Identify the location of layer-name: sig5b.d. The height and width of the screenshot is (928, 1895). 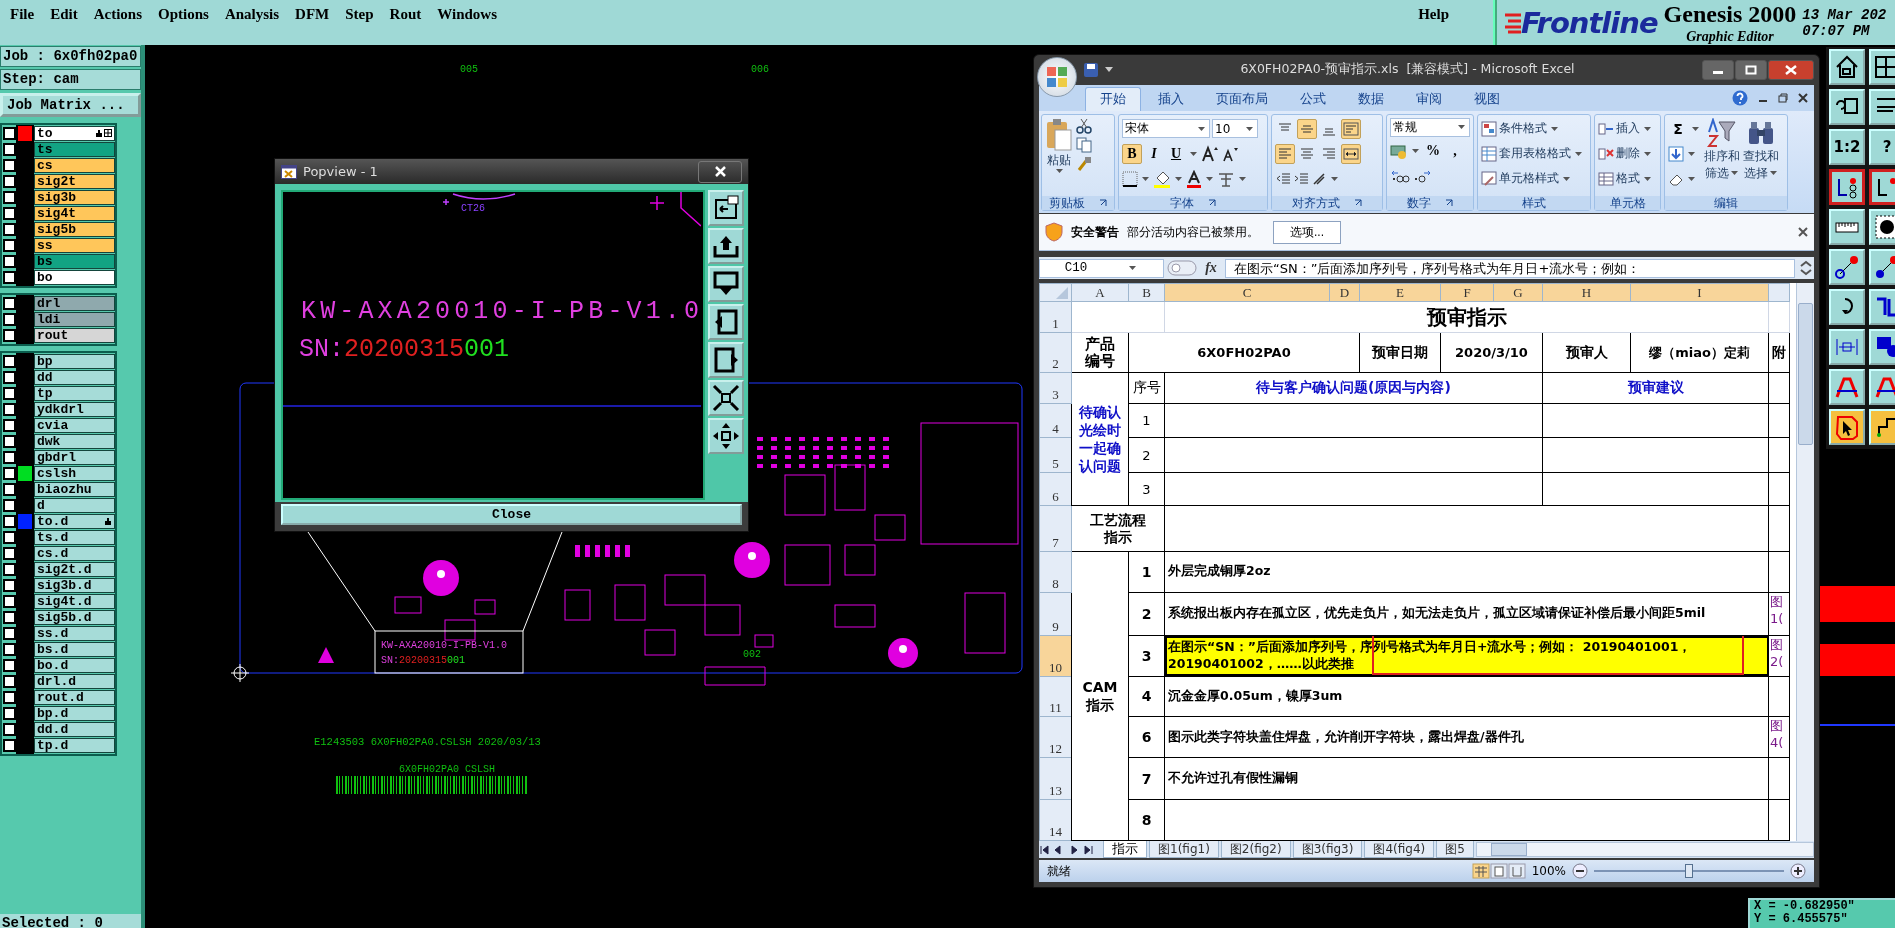
(74, 617).